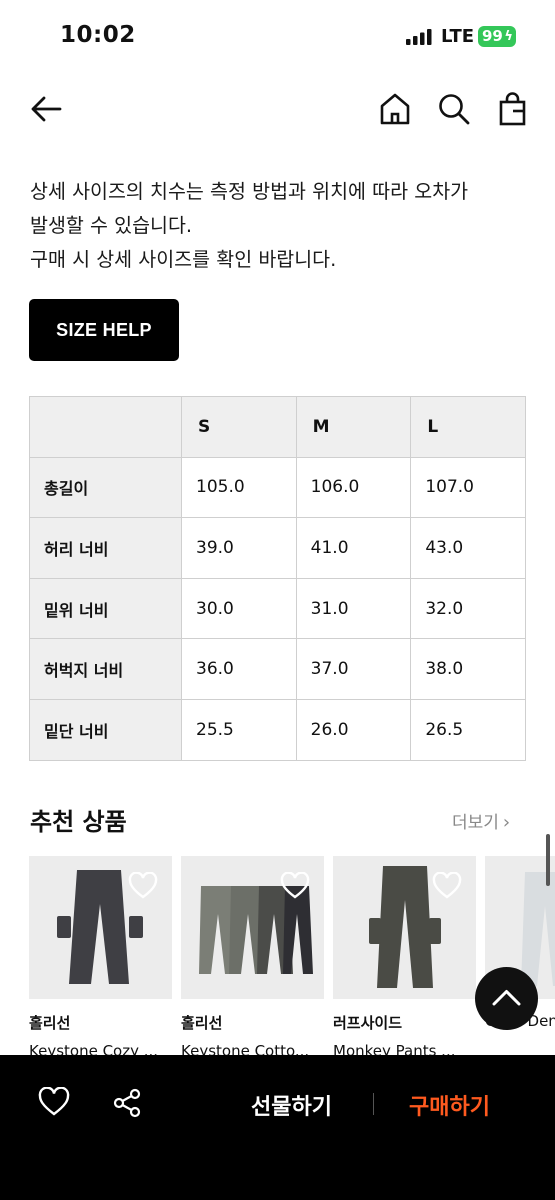 This screenshot has width=555, height=1200. What do you see at coordinates (105, 487) in the screenshot?
I see `row-label: 총길이` at bounding box center [105, 487].